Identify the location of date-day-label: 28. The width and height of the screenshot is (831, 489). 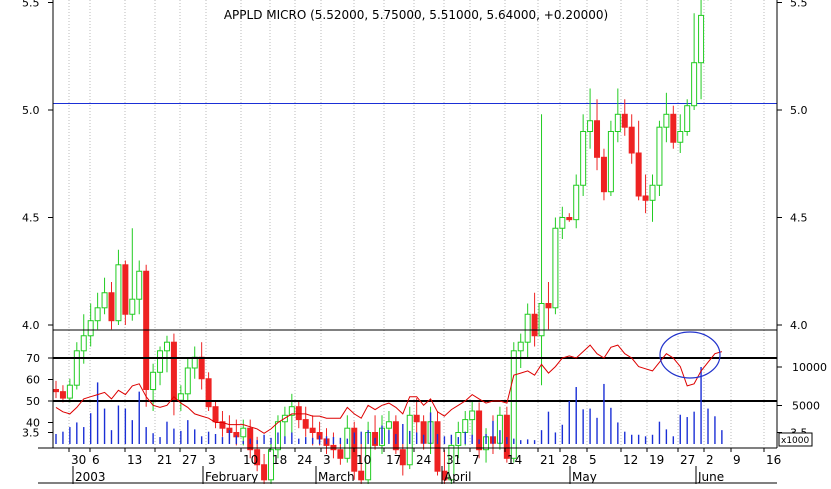
(569, 460).